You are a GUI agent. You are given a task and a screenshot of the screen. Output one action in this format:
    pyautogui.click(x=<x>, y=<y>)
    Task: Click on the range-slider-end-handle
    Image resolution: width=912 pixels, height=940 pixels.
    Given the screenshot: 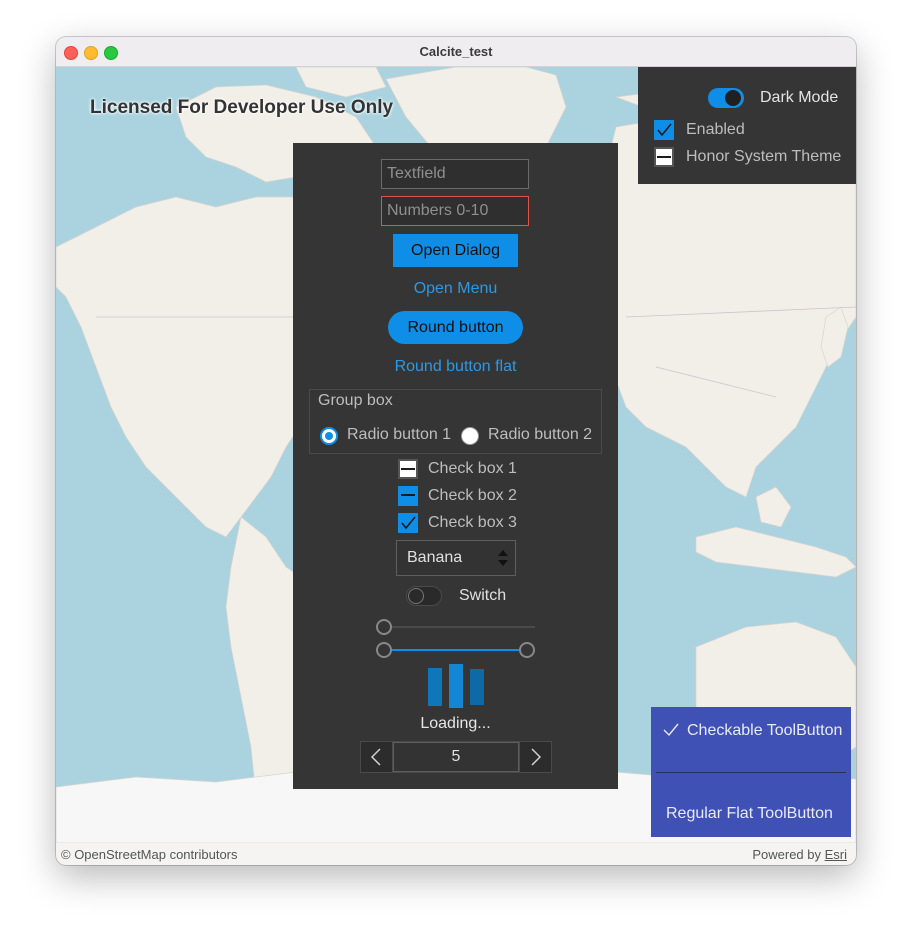 What is the action you would take?
    pyautogui.click(x=527, y=650)
    